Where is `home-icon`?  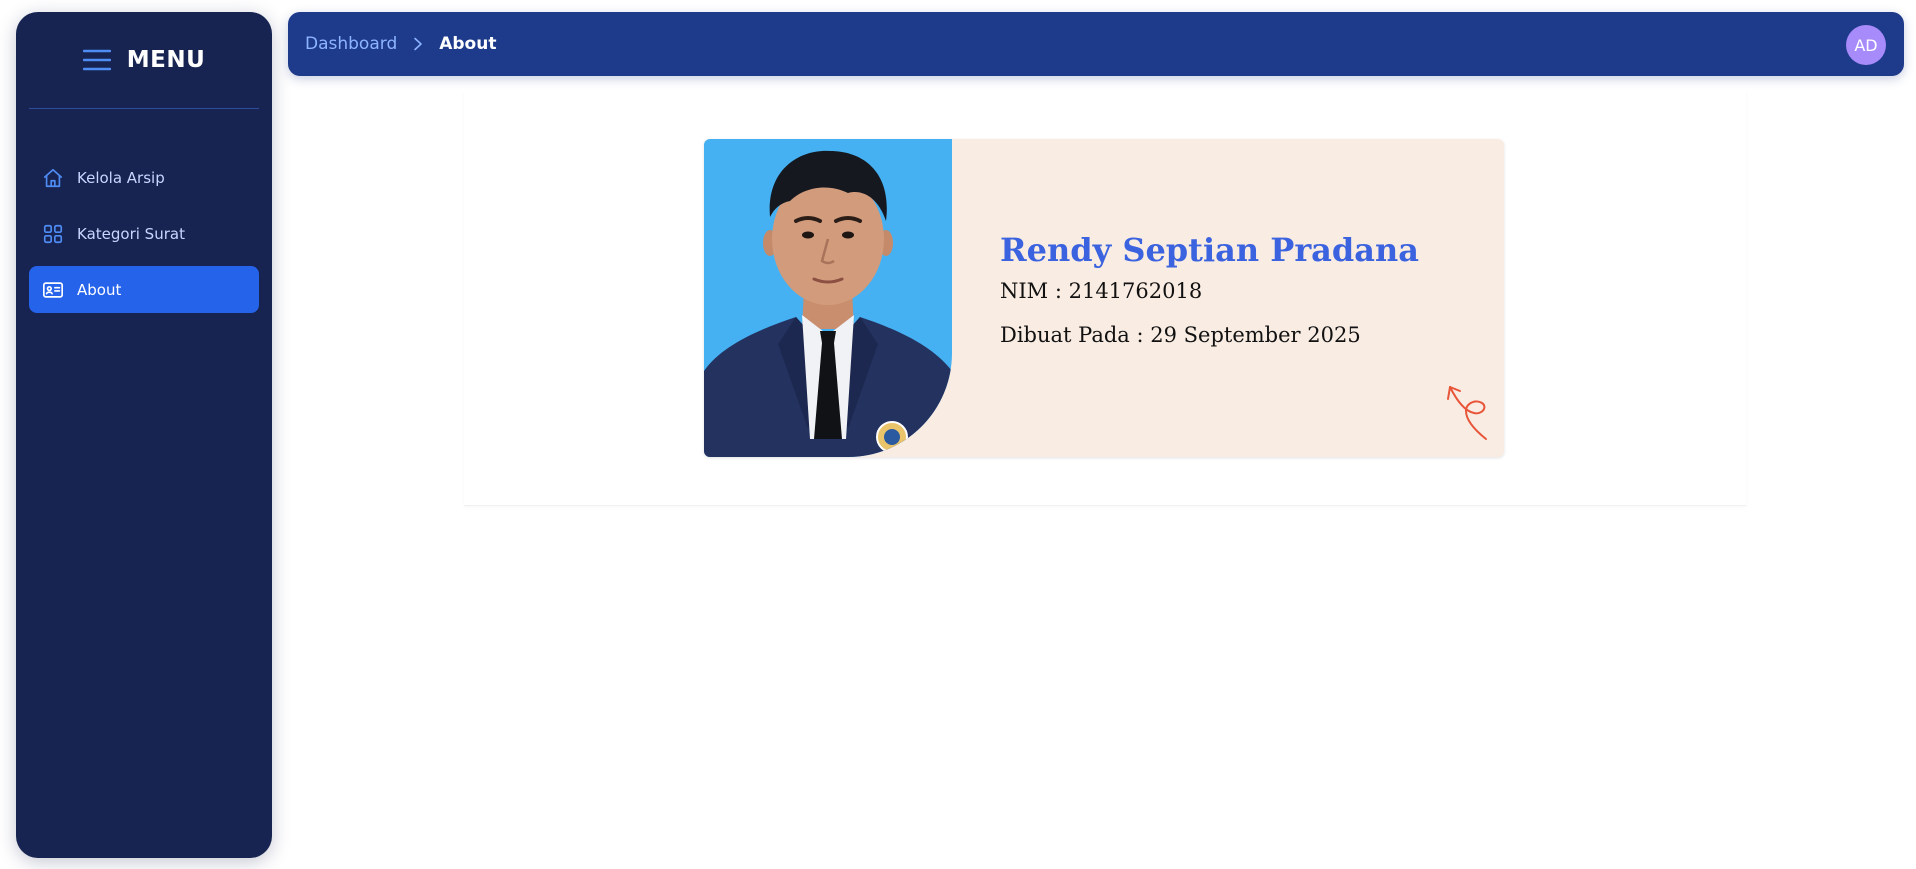
home-icon is located at coordinates (53, 178).